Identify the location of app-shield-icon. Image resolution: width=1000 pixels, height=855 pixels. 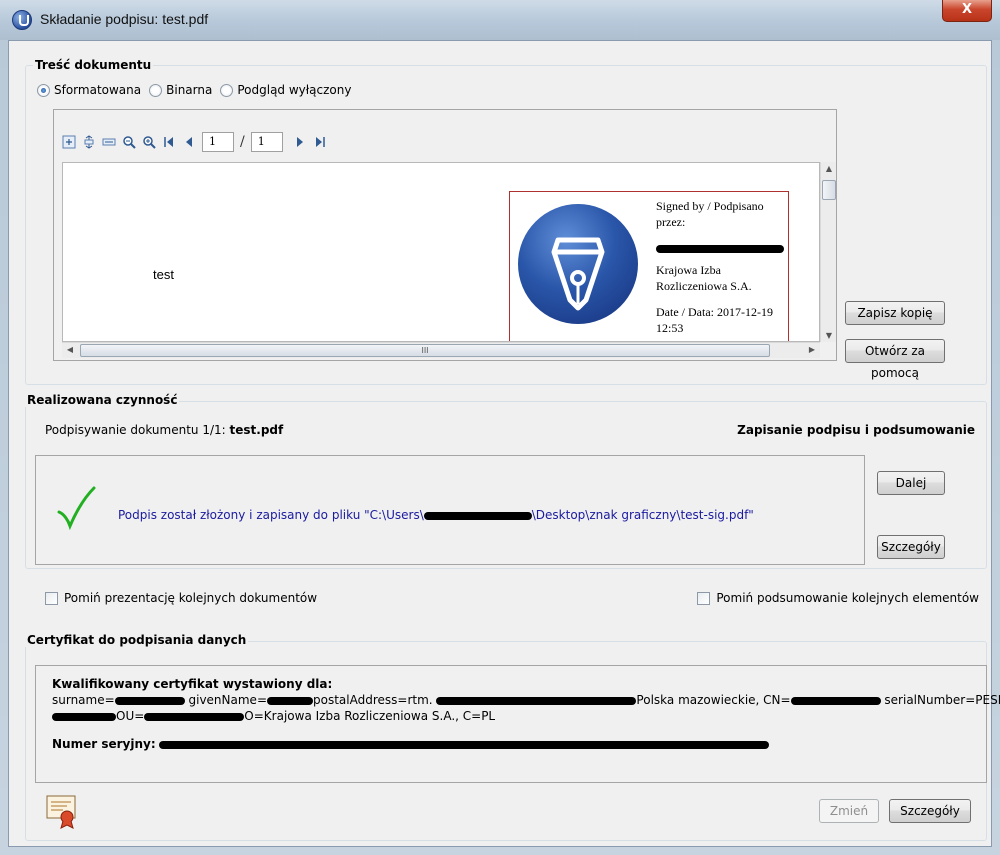
(22, 20).